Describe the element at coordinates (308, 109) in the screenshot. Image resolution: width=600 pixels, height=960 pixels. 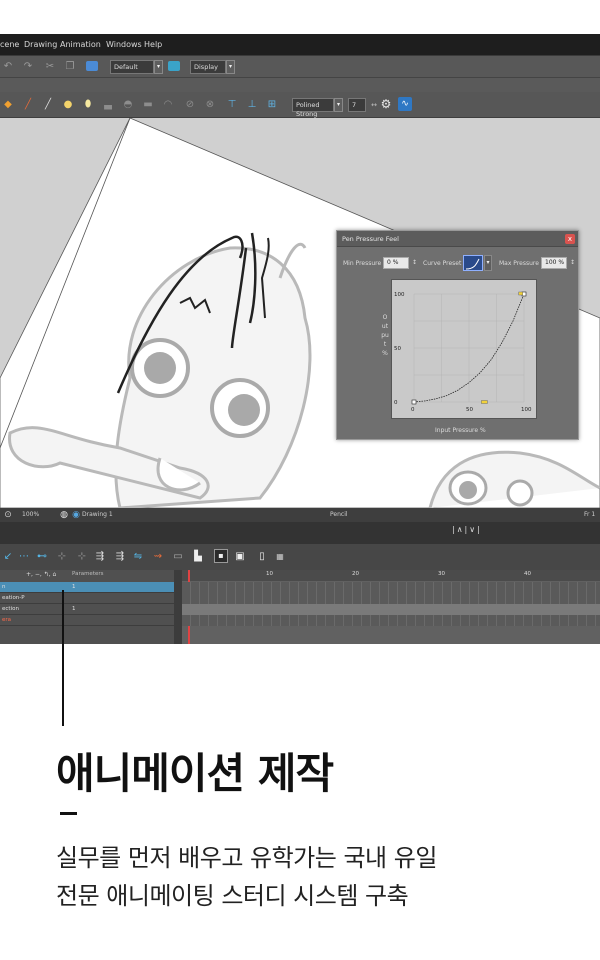
I see `brush-preset-value: Polined Strong` at that location.